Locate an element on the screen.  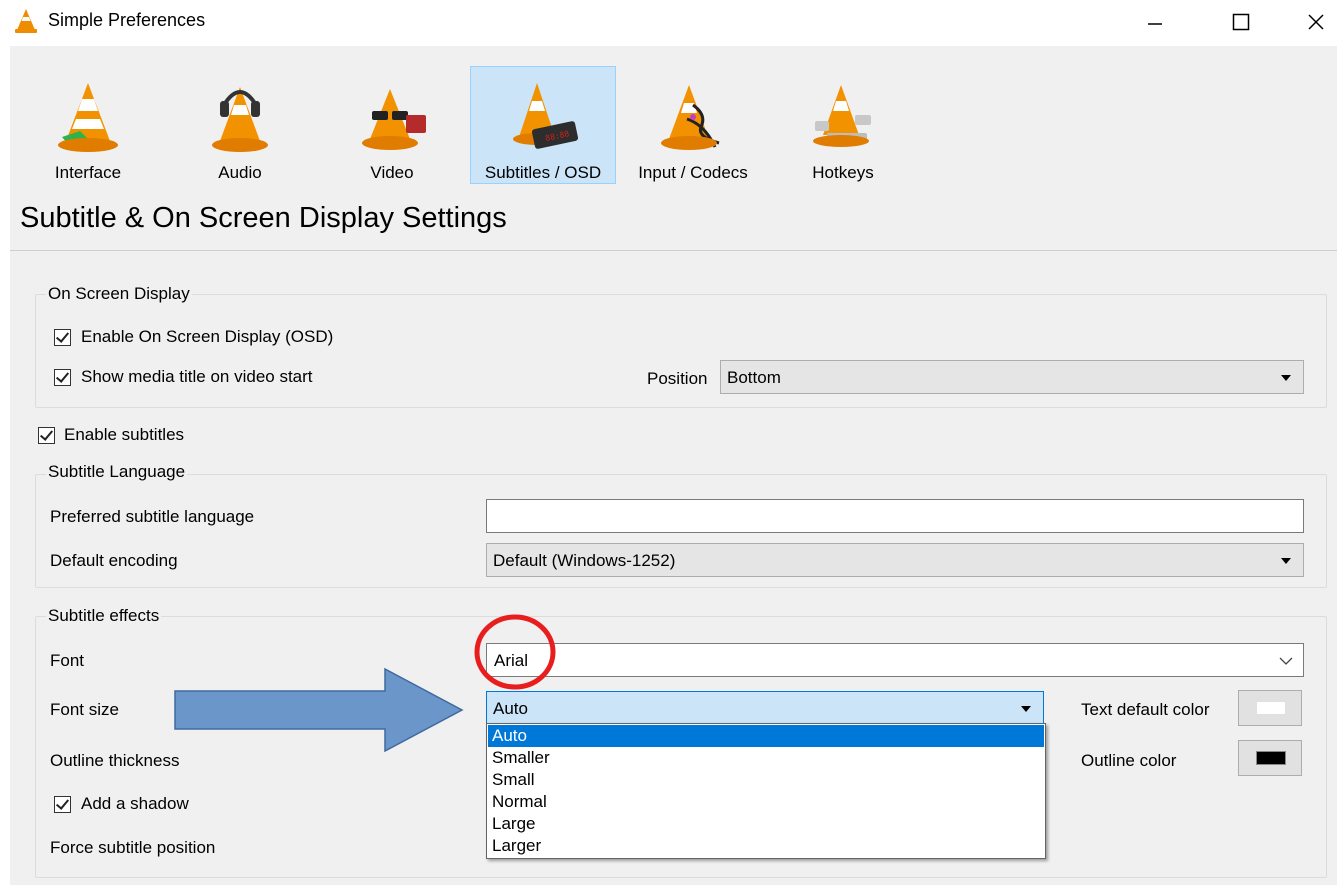
font-size-option-small: Small is located at coordinates (766, 780).